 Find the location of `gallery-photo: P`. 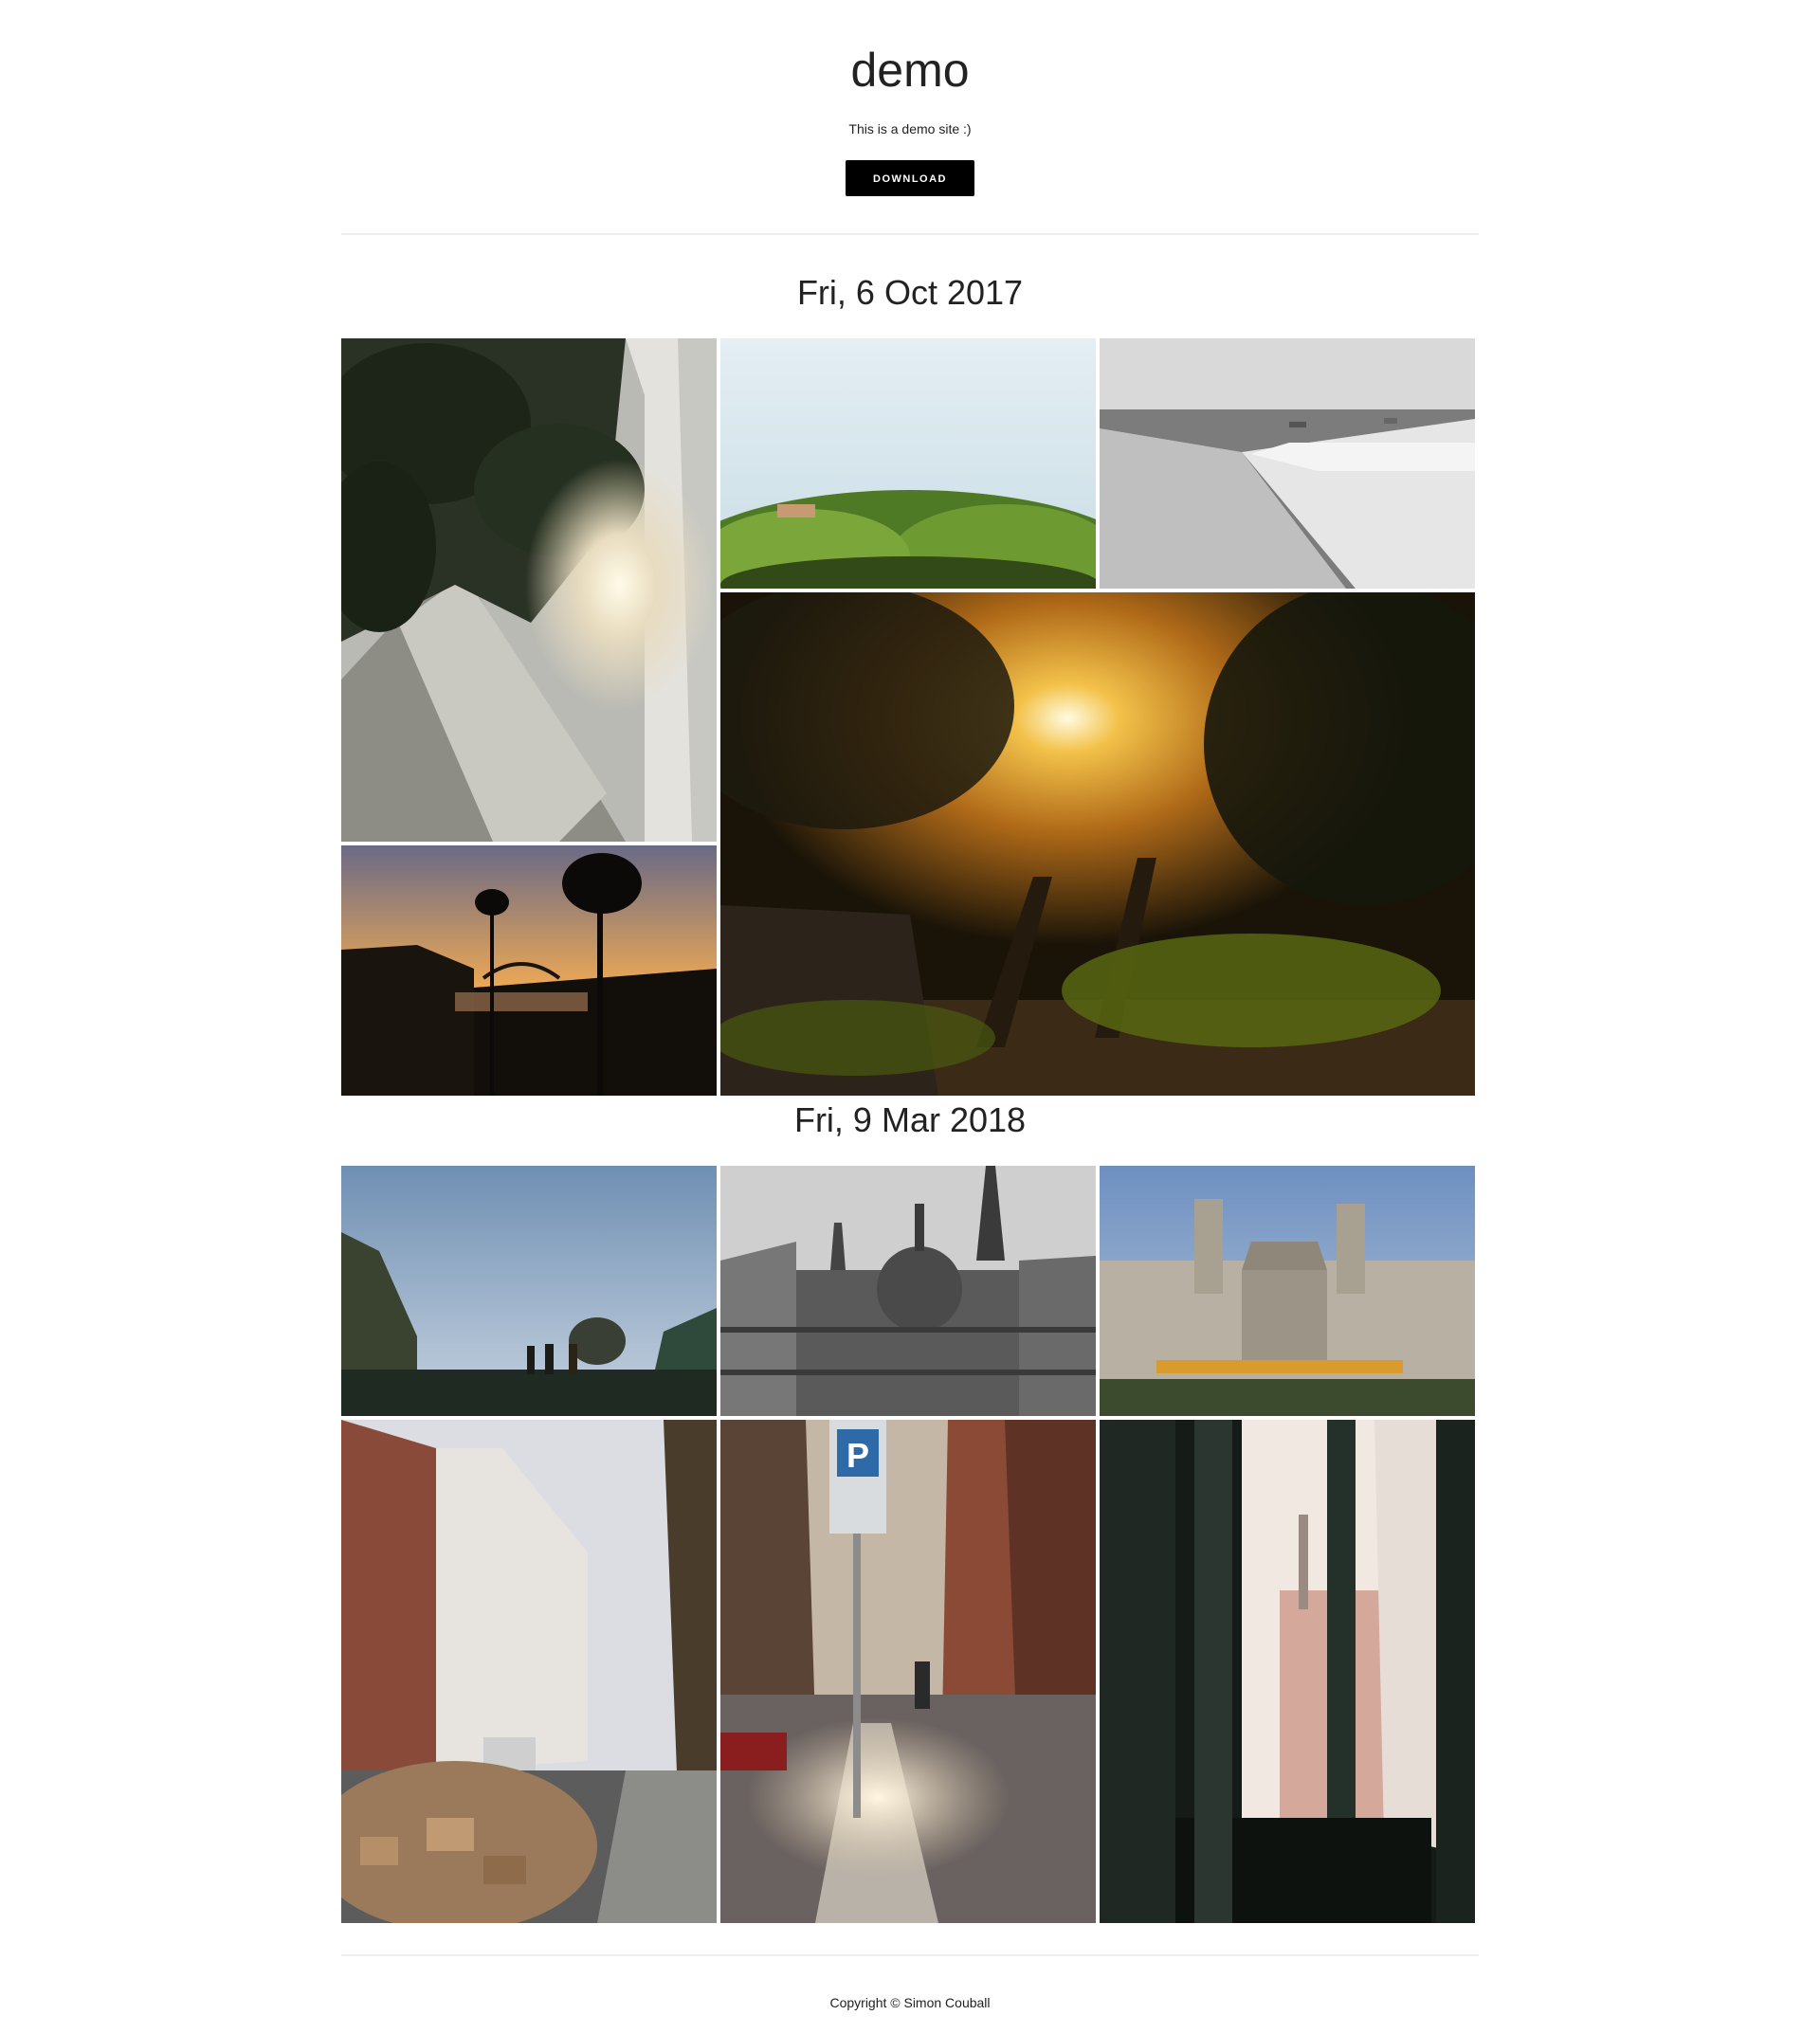

gallery-photo: P is located at coordinates (908, 1671).